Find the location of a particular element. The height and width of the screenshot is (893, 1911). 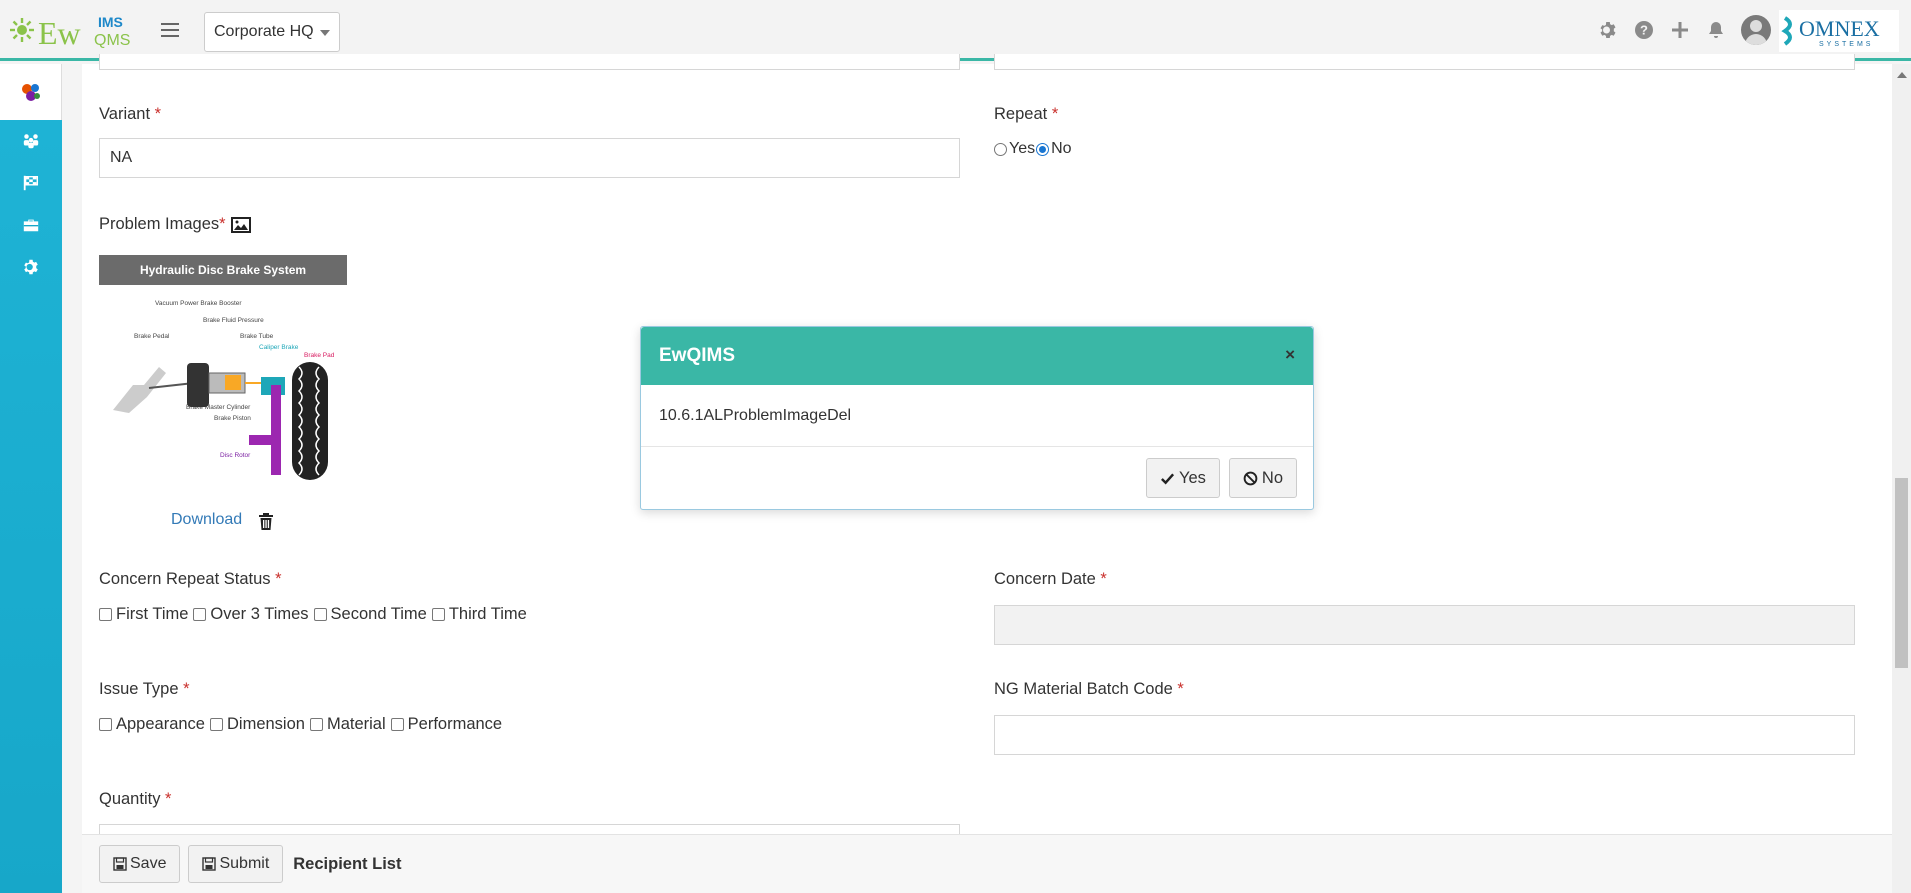

repeat-radio-group: Yes No is located at coordinates (1033, 149).